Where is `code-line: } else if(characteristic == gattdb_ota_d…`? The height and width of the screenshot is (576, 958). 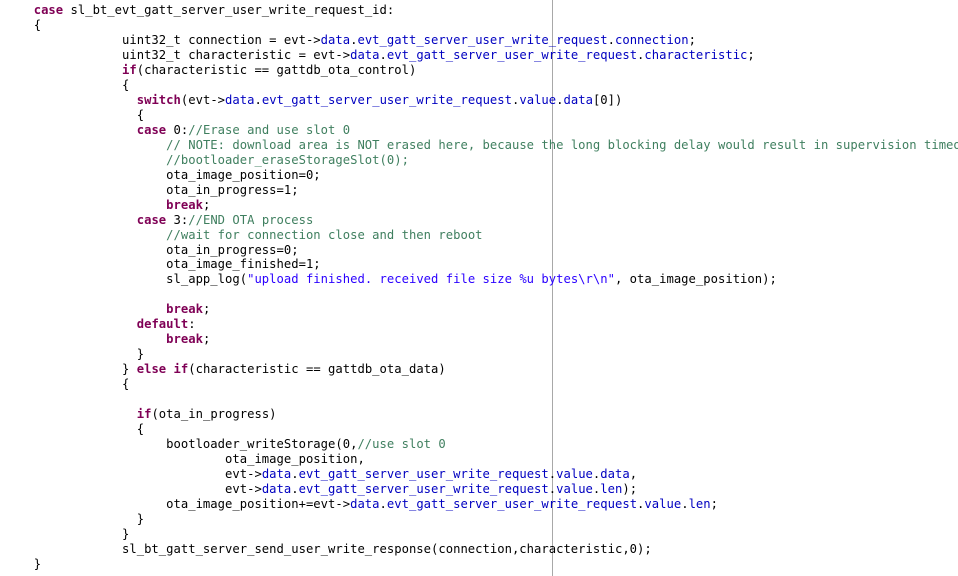
code-line: } else if(characteristic == gattdb_ota_d… is located at coordinates (488, 369).